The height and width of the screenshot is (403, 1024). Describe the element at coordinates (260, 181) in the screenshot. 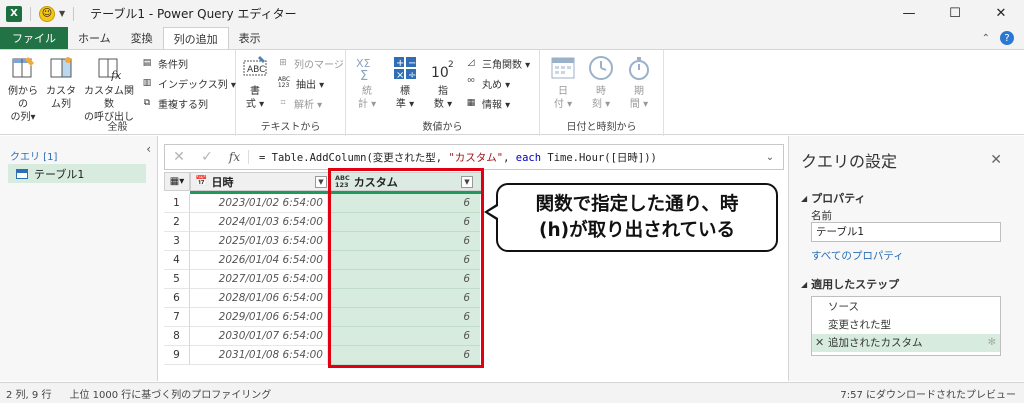

I see `column-header-datetime: 📅 日時 ▼` at that location.